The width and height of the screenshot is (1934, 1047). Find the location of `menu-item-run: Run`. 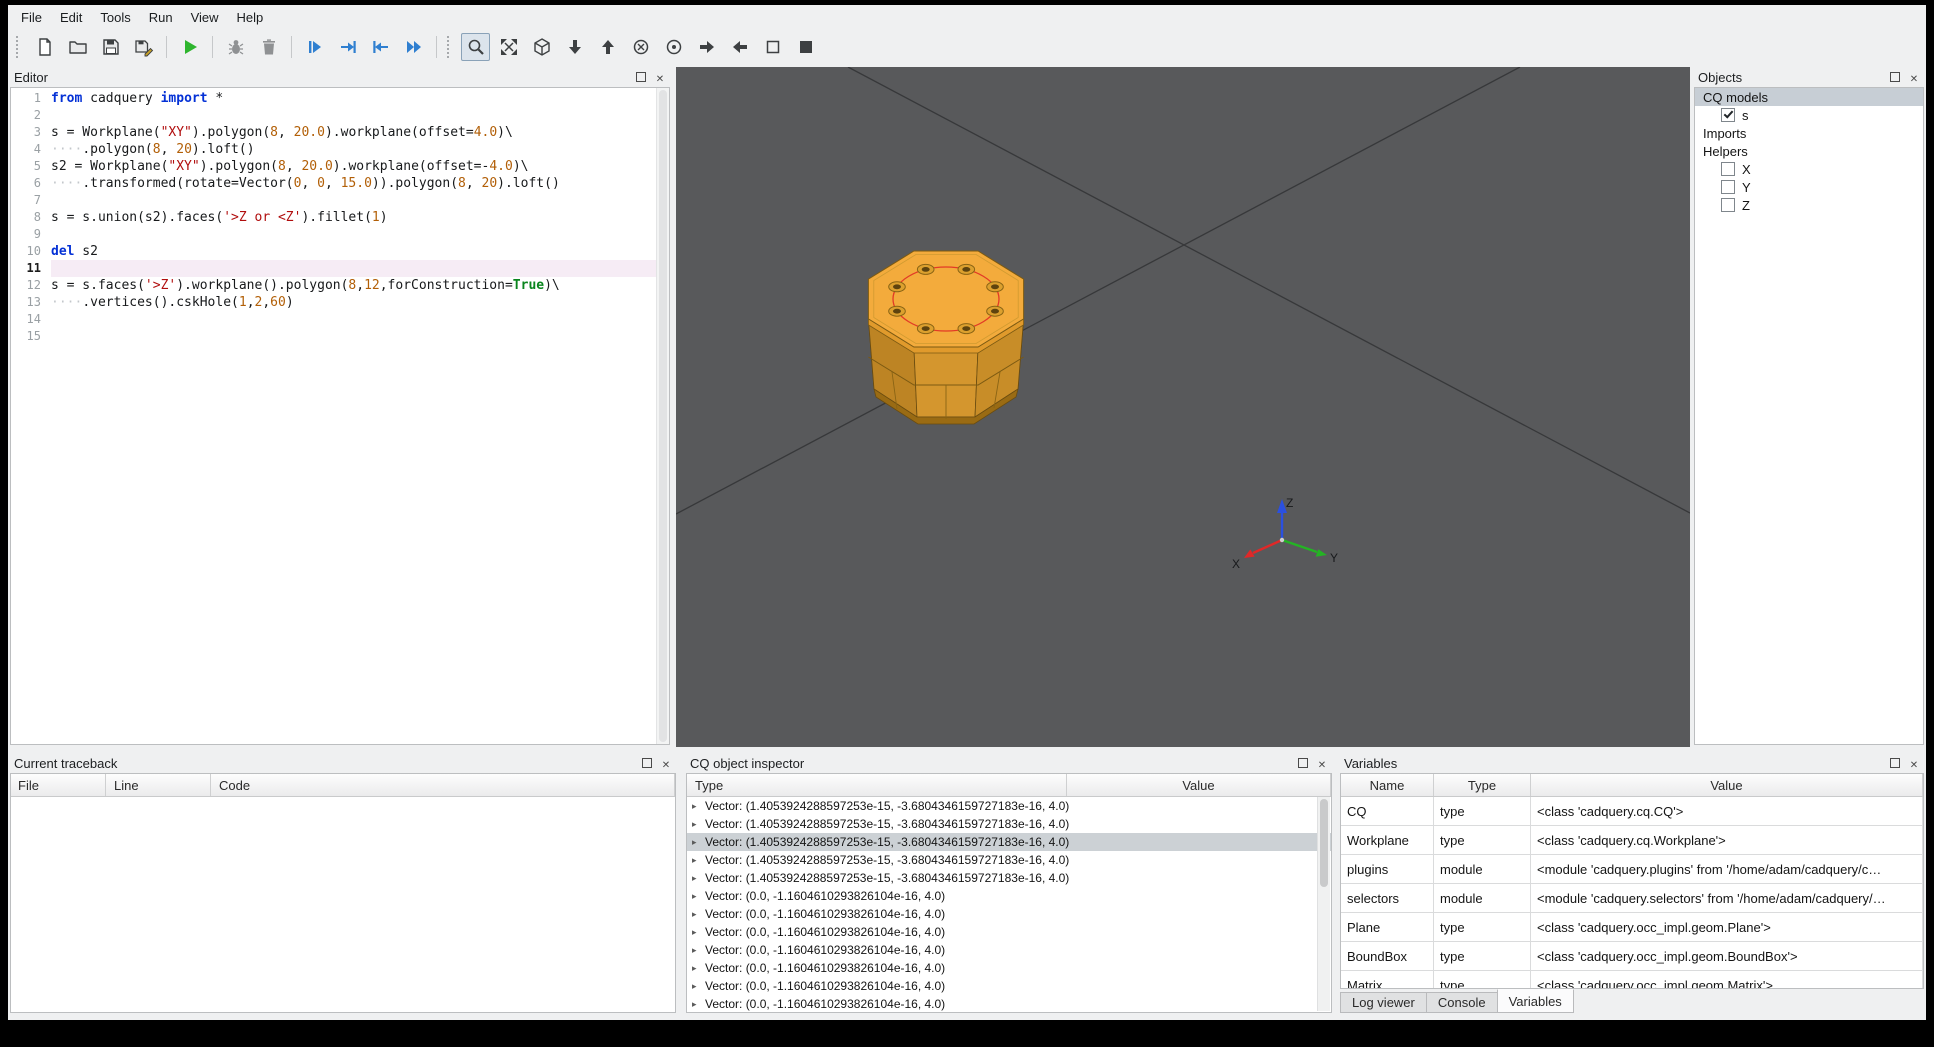

menu-item-run: Run is located at coordinates (161, 17).